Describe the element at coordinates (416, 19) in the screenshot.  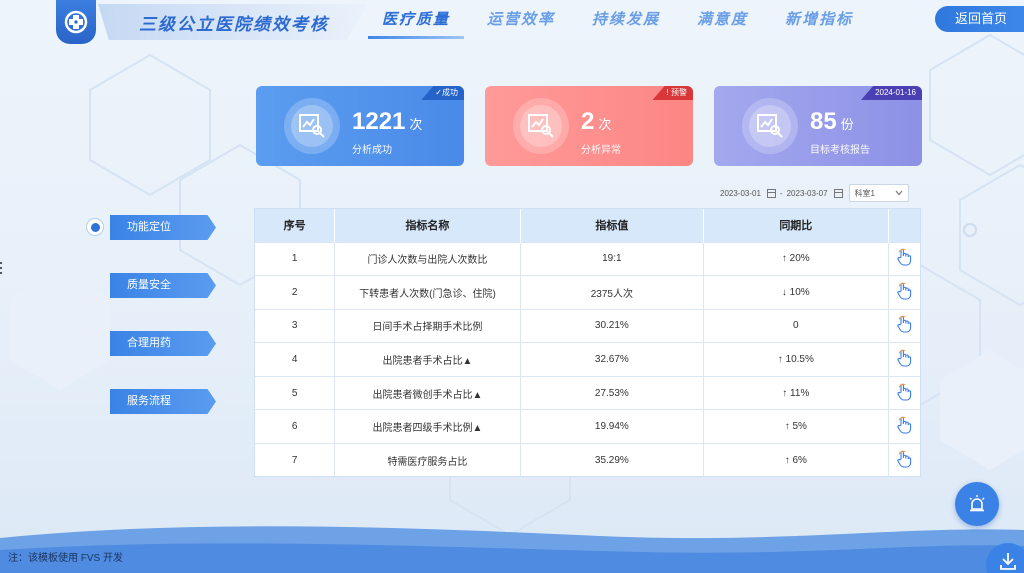
I see `tab-medical-quality: 医疗质量` at that location.